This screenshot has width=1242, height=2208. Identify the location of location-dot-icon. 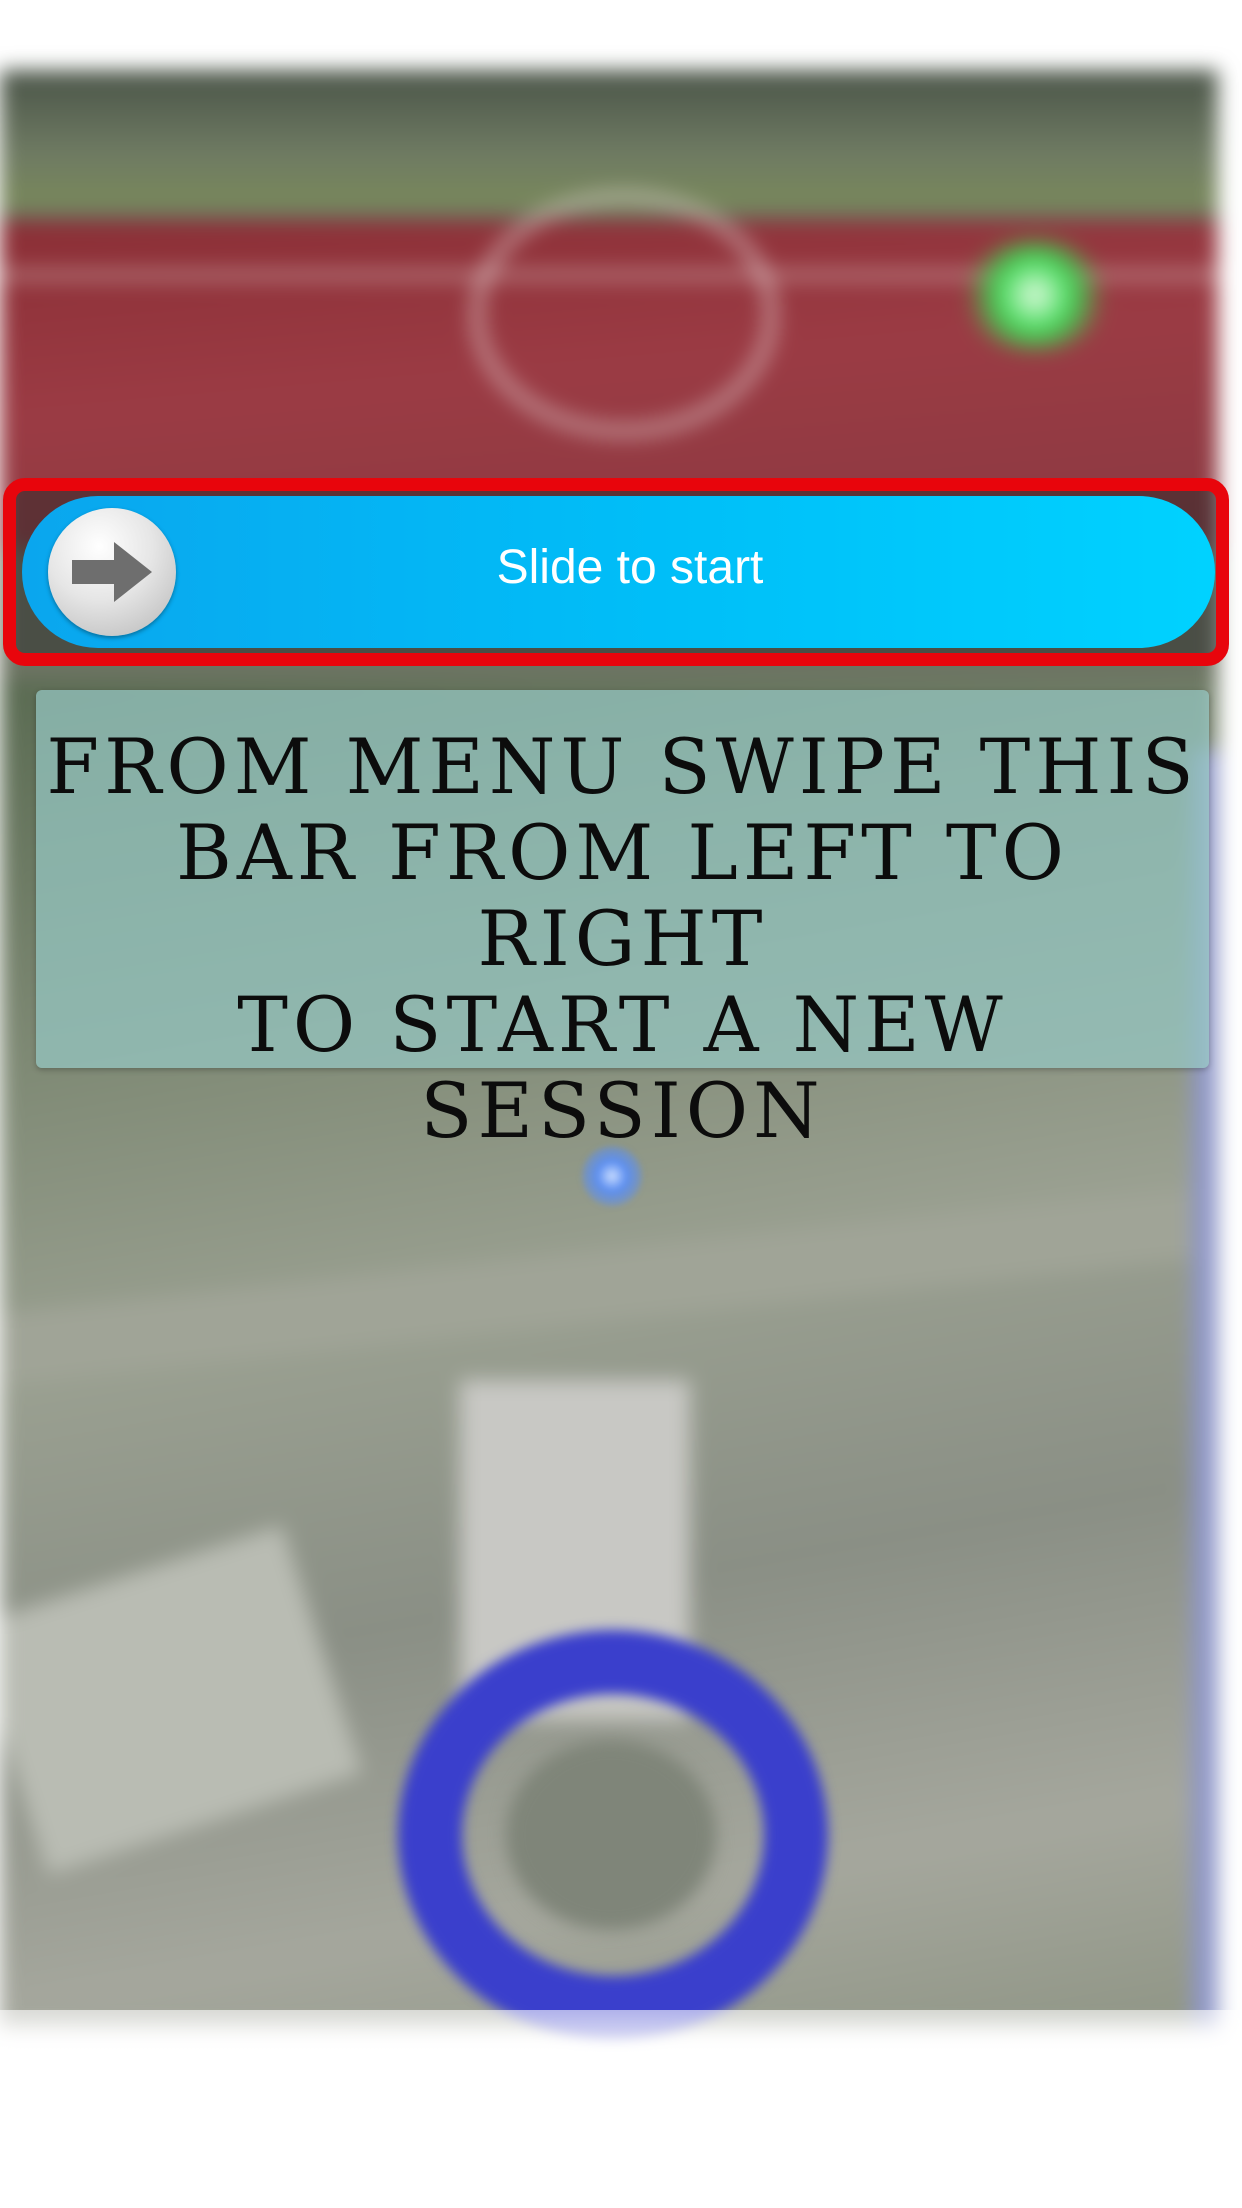
(612, 1176).